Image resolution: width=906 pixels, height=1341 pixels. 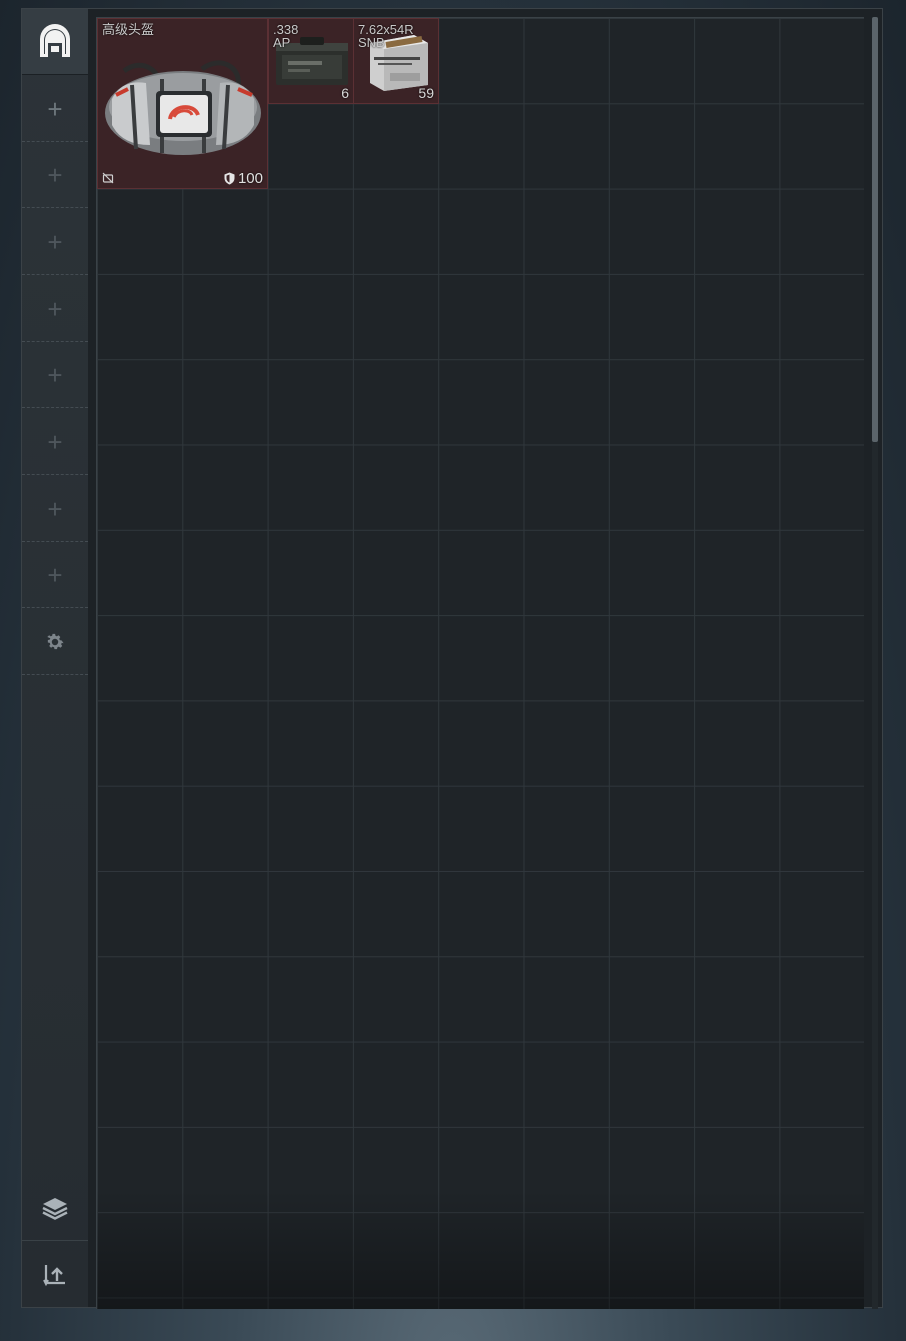 I want to click on stash-item-338-ap: .338 AP 6, so click(x=311, y=61).